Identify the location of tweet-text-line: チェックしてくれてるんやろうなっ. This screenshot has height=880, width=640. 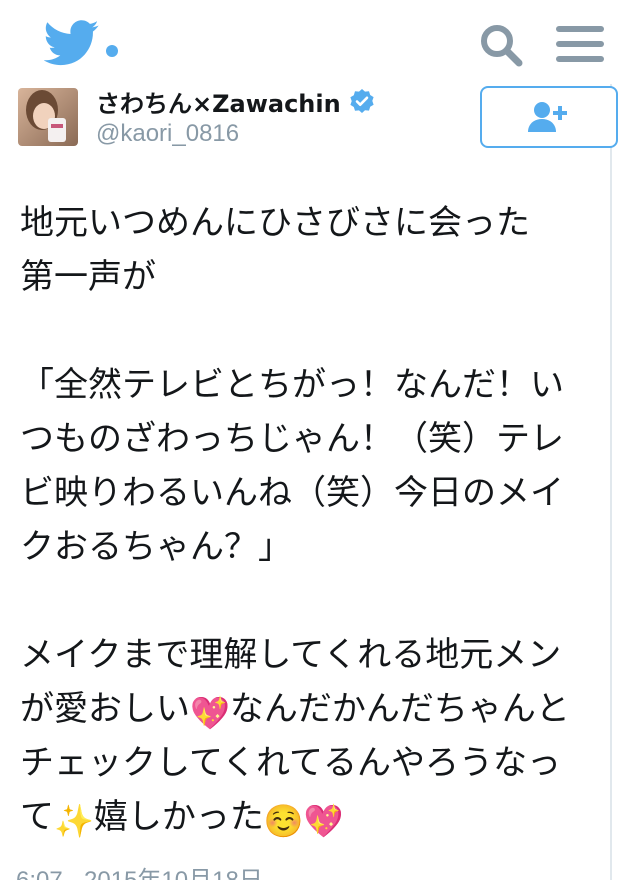
(290, 763).